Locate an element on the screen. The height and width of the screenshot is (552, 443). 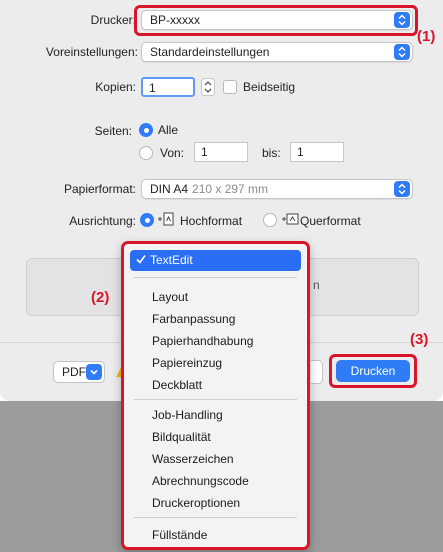
callout-2: (2) is located at coordinates (100, 297).